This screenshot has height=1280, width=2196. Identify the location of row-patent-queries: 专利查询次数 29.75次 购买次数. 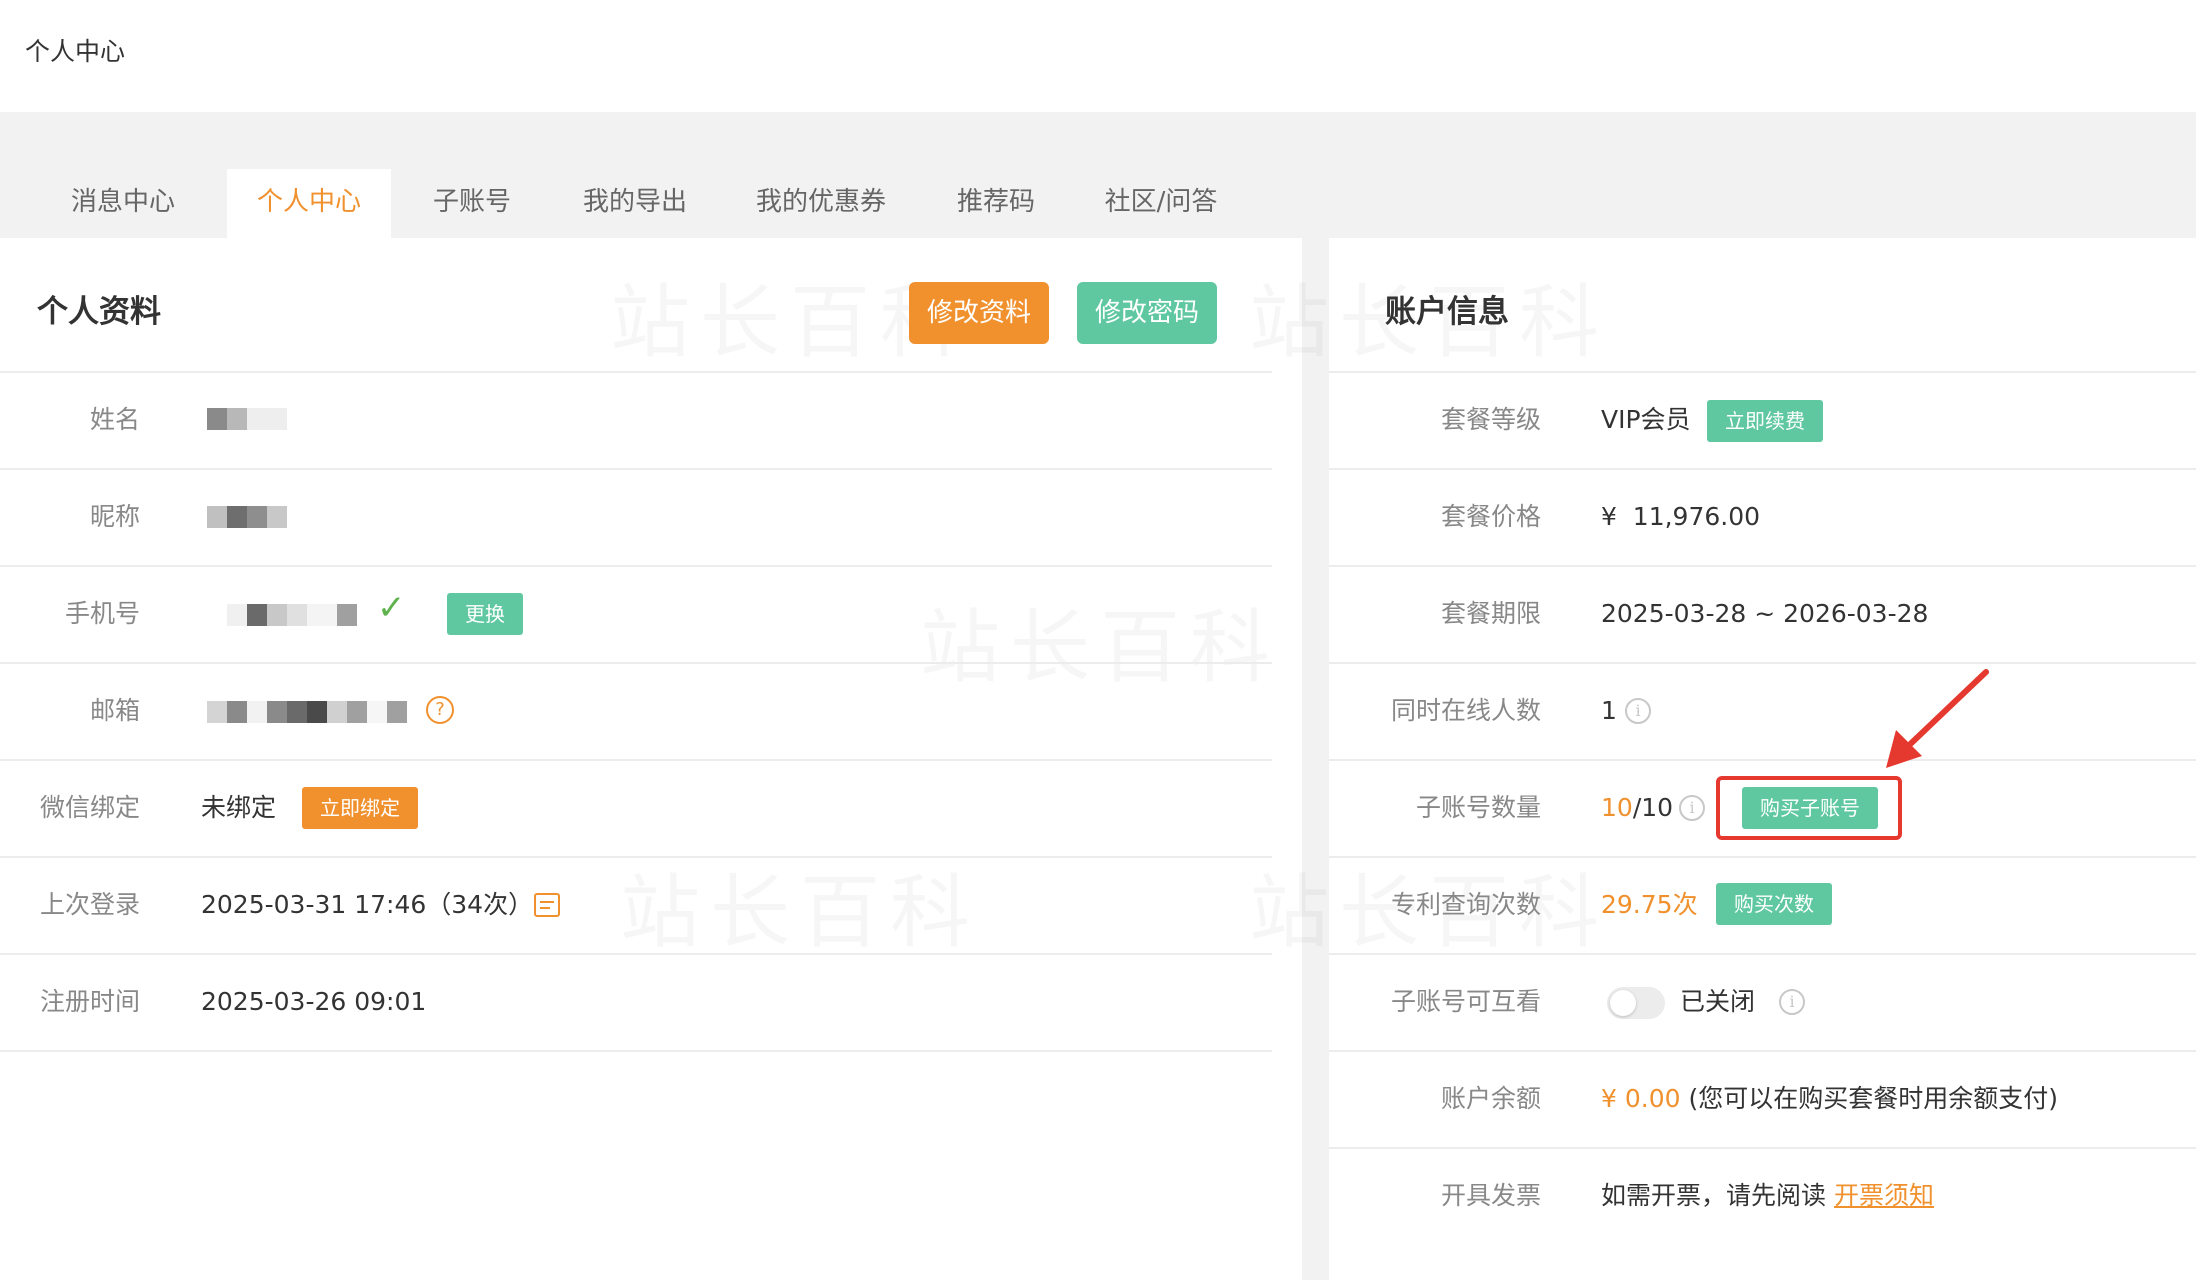
(1762, 905).